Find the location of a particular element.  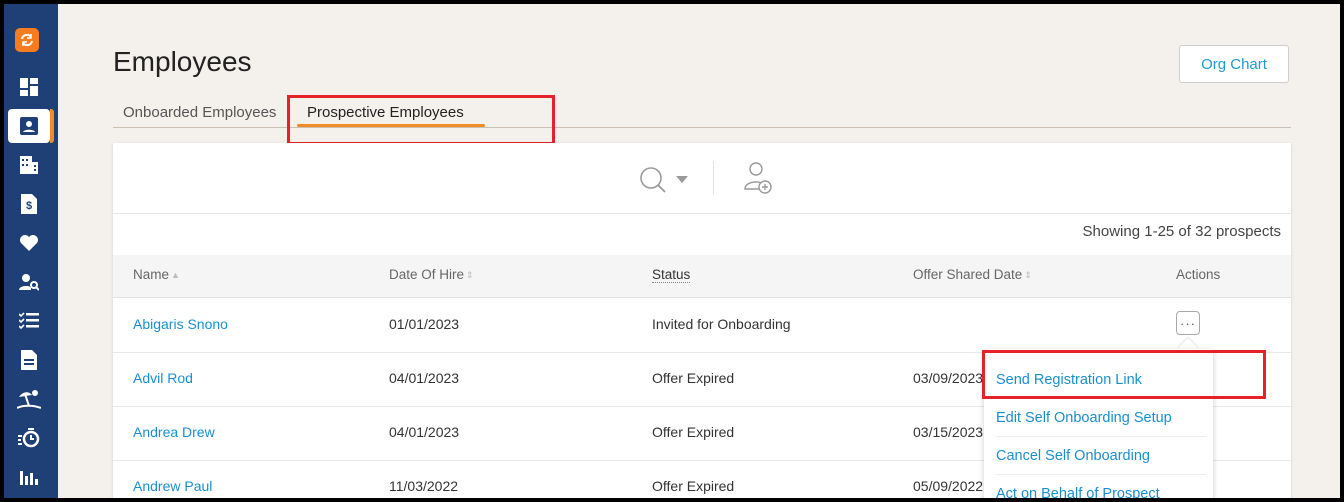

tab-onboarded-employees: Onboarded Employees is located at coordinates (199, 112).